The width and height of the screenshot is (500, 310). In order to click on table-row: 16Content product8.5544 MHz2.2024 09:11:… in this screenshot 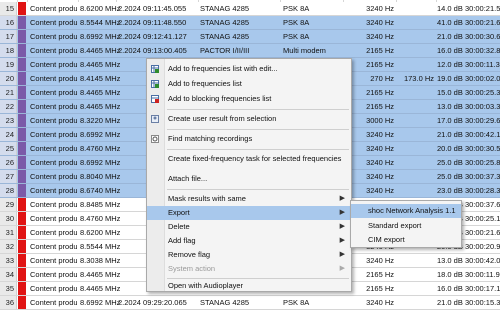, I will do `click(250, 23)`.